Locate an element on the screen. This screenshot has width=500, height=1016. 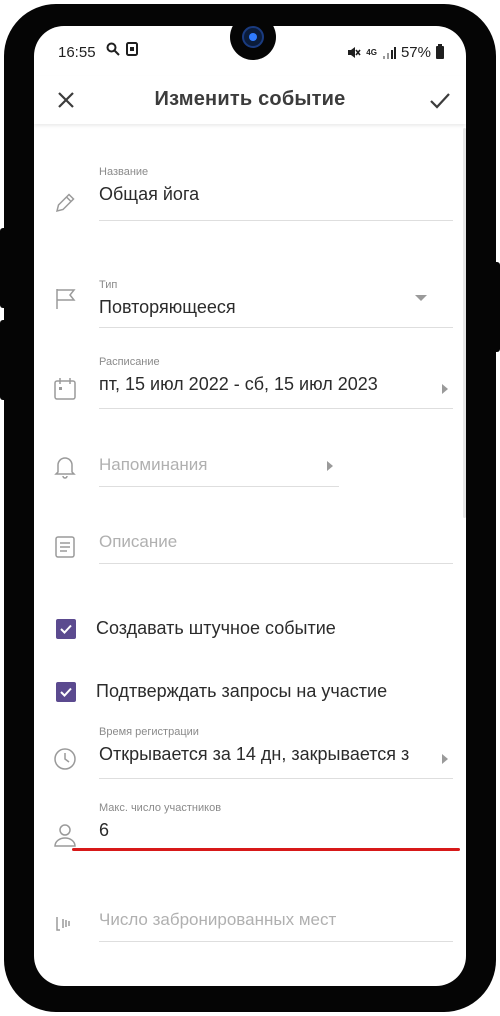
battery-percent: 57% is located at coordinates (415, 52).